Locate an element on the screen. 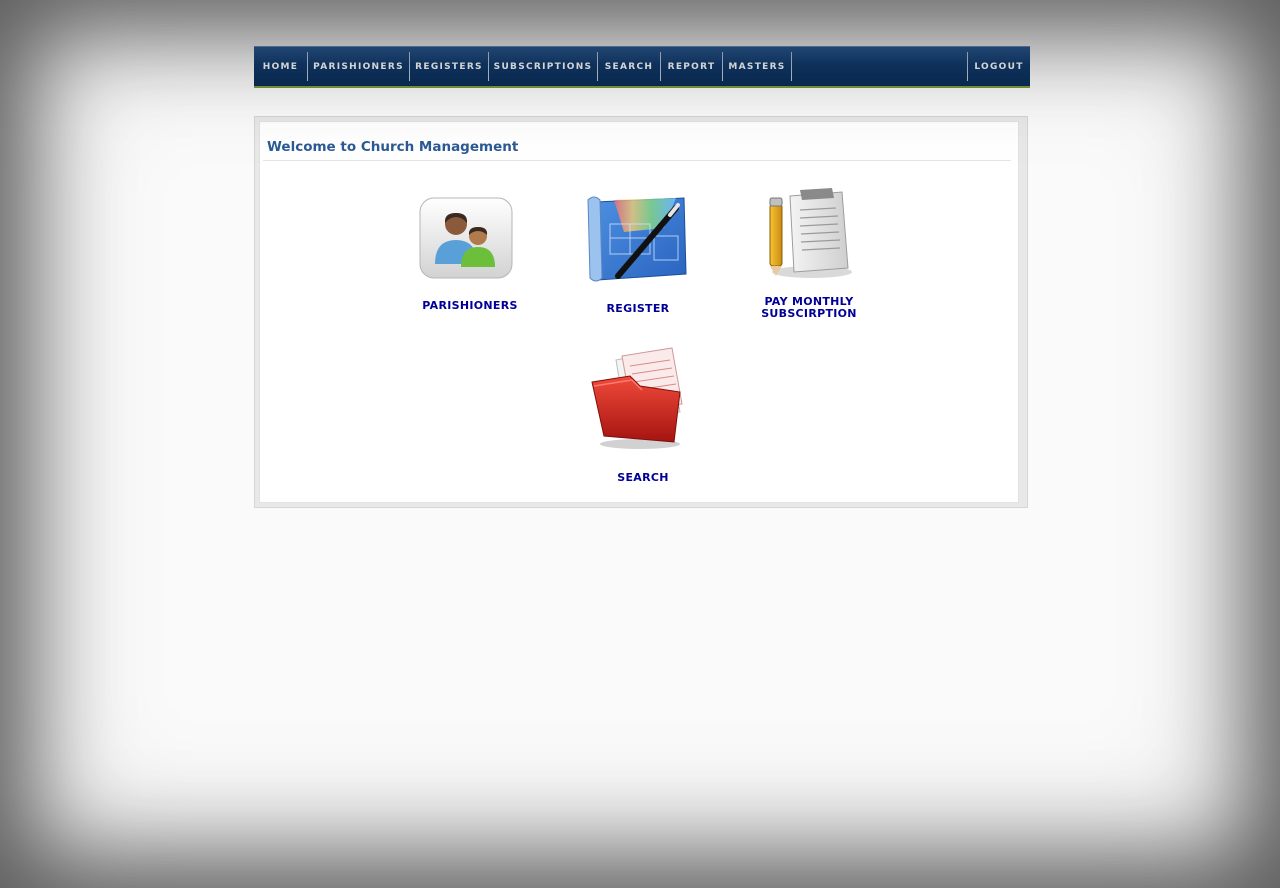  parishioners-label: PARISHIONERS is located at coordinates (470, 306).